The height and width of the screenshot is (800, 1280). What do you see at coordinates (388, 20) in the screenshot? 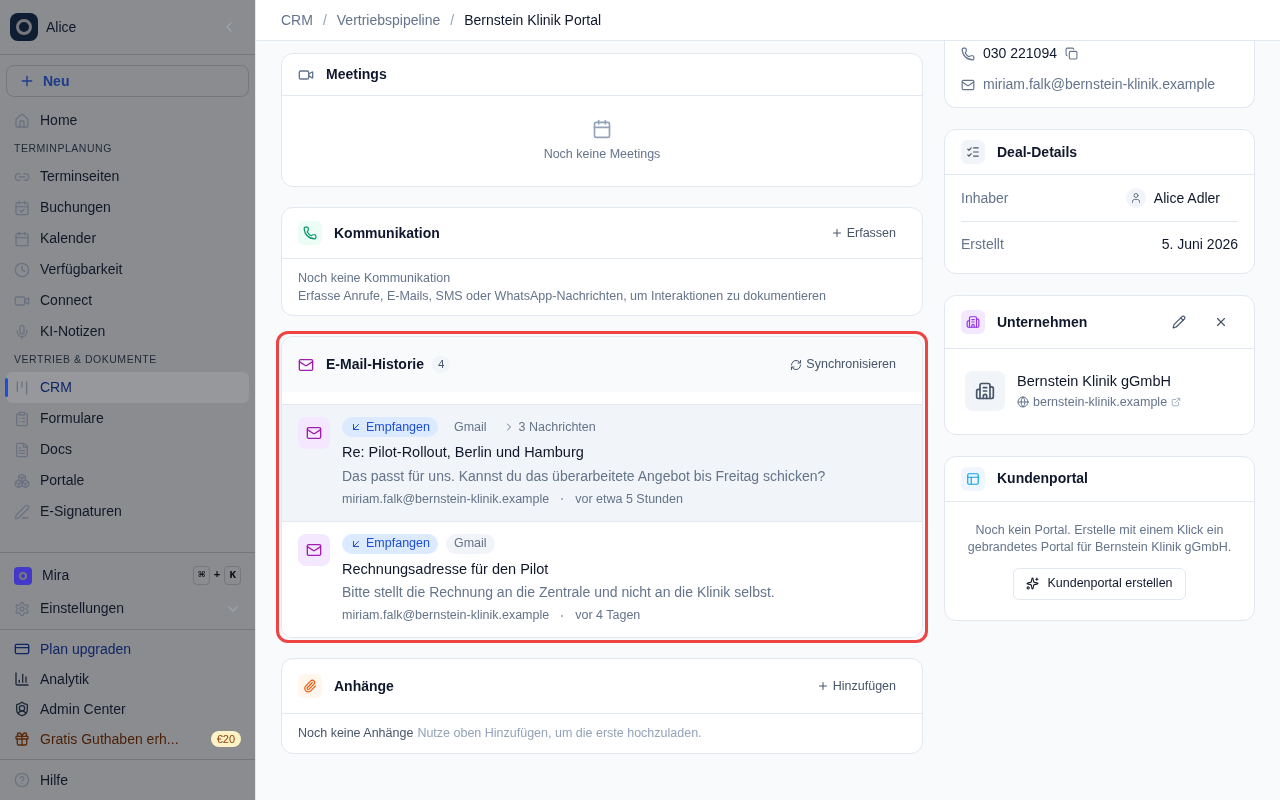
I see `breadcrumb-link: Vertriebspipeline` at bounding box center [388, 20].